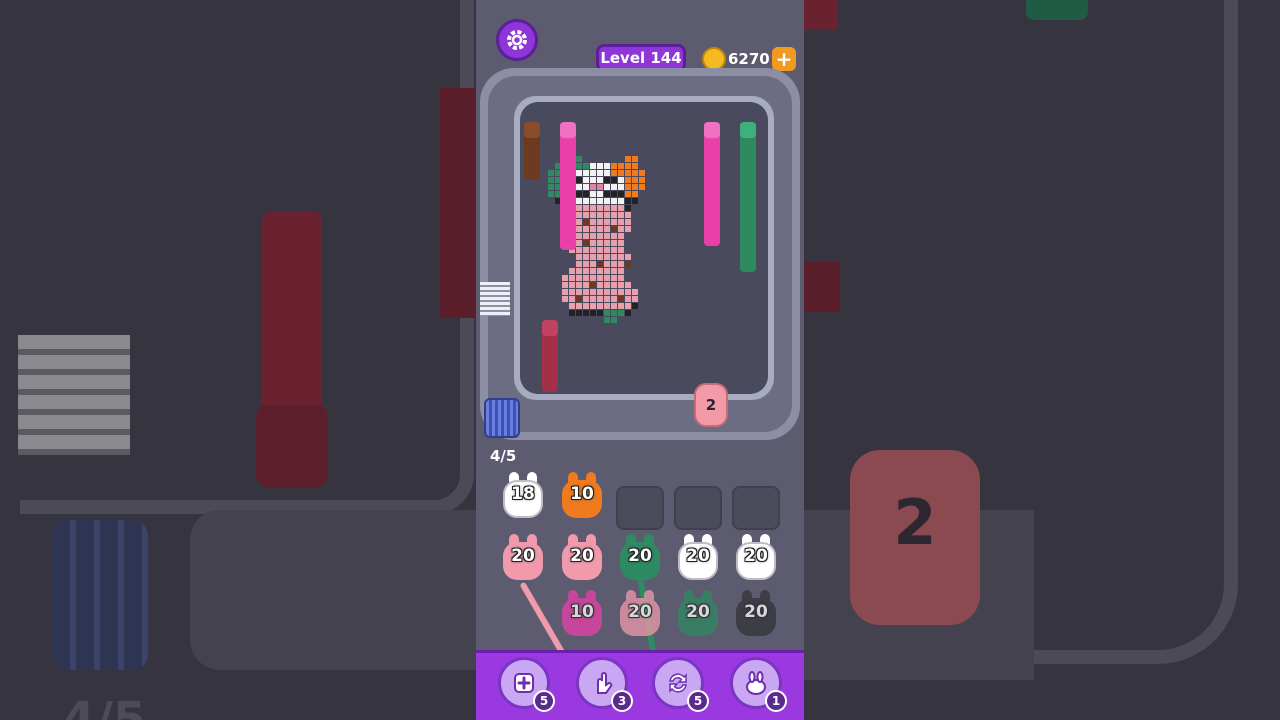 The image size is (1280, 720). I want to click on bunny-grid-8-value: 20, so click(698, 612).